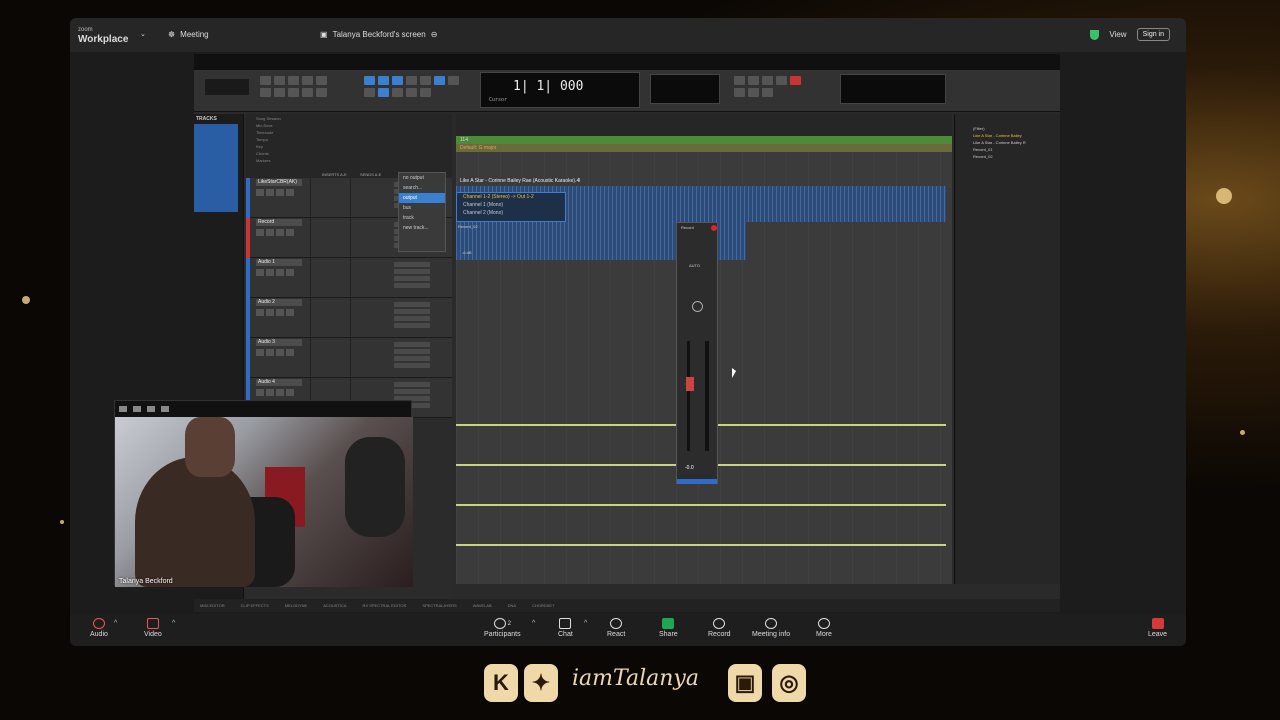 This screenshot has width=1280, height=720. What do you see at coordinates (616, 628) in the screenshot?
I see `react-button: React` at bounding box center [616, 628].